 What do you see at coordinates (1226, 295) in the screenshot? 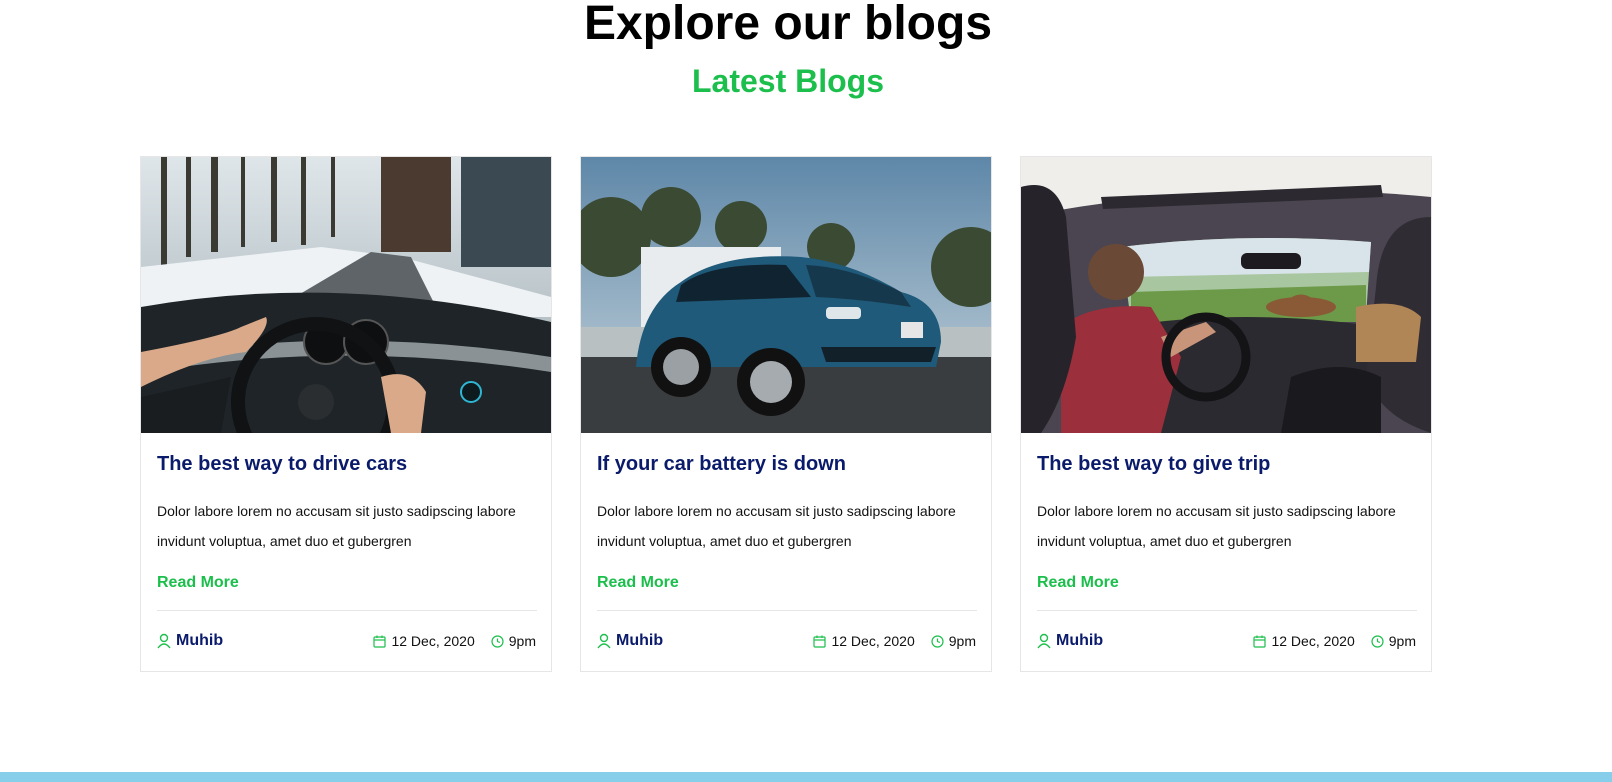
I see `road-trip-photo` at bounding box center [1226, 295].